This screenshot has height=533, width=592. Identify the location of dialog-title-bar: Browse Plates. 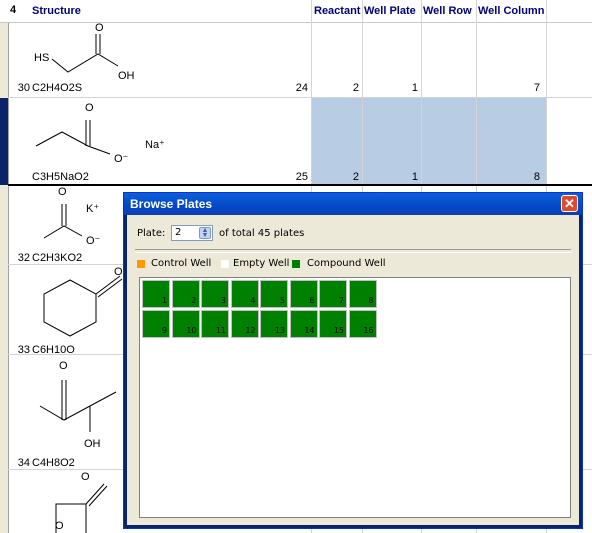
(353, 204).